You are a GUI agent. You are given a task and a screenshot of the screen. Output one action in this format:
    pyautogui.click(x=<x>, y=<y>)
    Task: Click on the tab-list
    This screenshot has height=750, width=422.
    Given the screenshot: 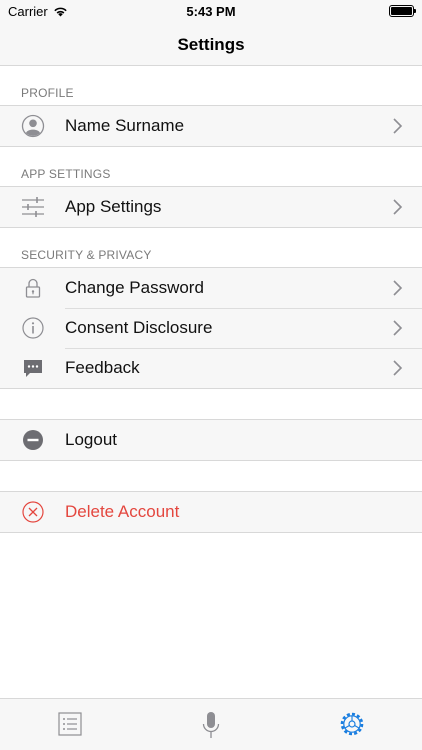 What is the action you would take?
    pyautogui.click(x=70, y=726)
    